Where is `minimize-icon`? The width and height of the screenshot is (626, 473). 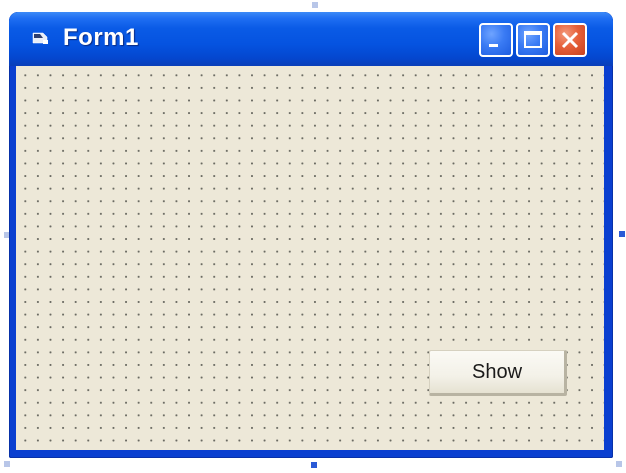
minimize-icon is located at coordinates (493, 45).